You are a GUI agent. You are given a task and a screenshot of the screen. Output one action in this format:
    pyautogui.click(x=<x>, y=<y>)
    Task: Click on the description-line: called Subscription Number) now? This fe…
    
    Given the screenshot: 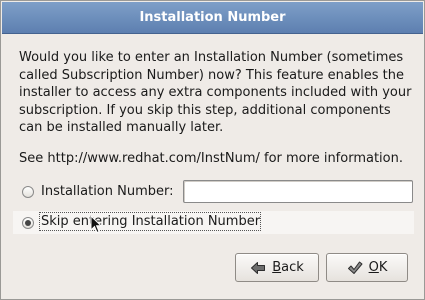 What is the action you would take?
    pyautogui.click(x=211, y=75)
    